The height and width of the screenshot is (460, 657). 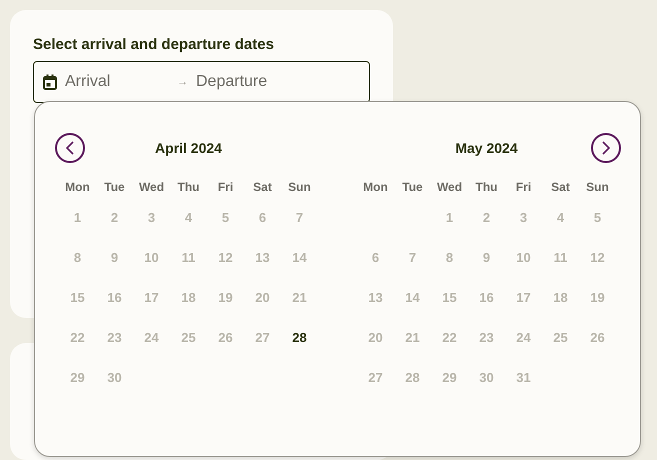 I want to click on departure-placeholder: Departure, so click(x=232, y=82).